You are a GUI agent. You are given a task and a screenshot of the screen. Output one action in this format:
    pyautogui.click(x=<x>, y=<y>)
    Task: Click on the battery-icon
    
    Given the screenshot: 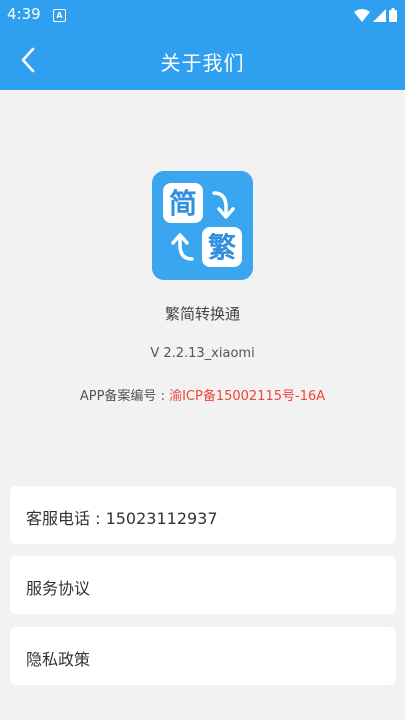 What is the action you would take?
    pyautogui.click(x=393, y=15)
    